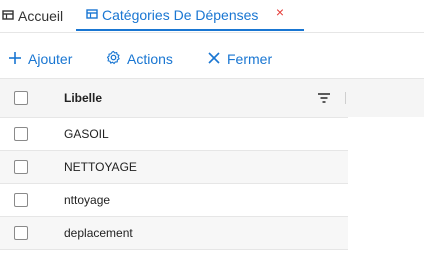 The image size is (424, 259). Describe the element at coordinates (174, 167) in the screenshot. I see `table-row: NETTOYAGE` at that location.